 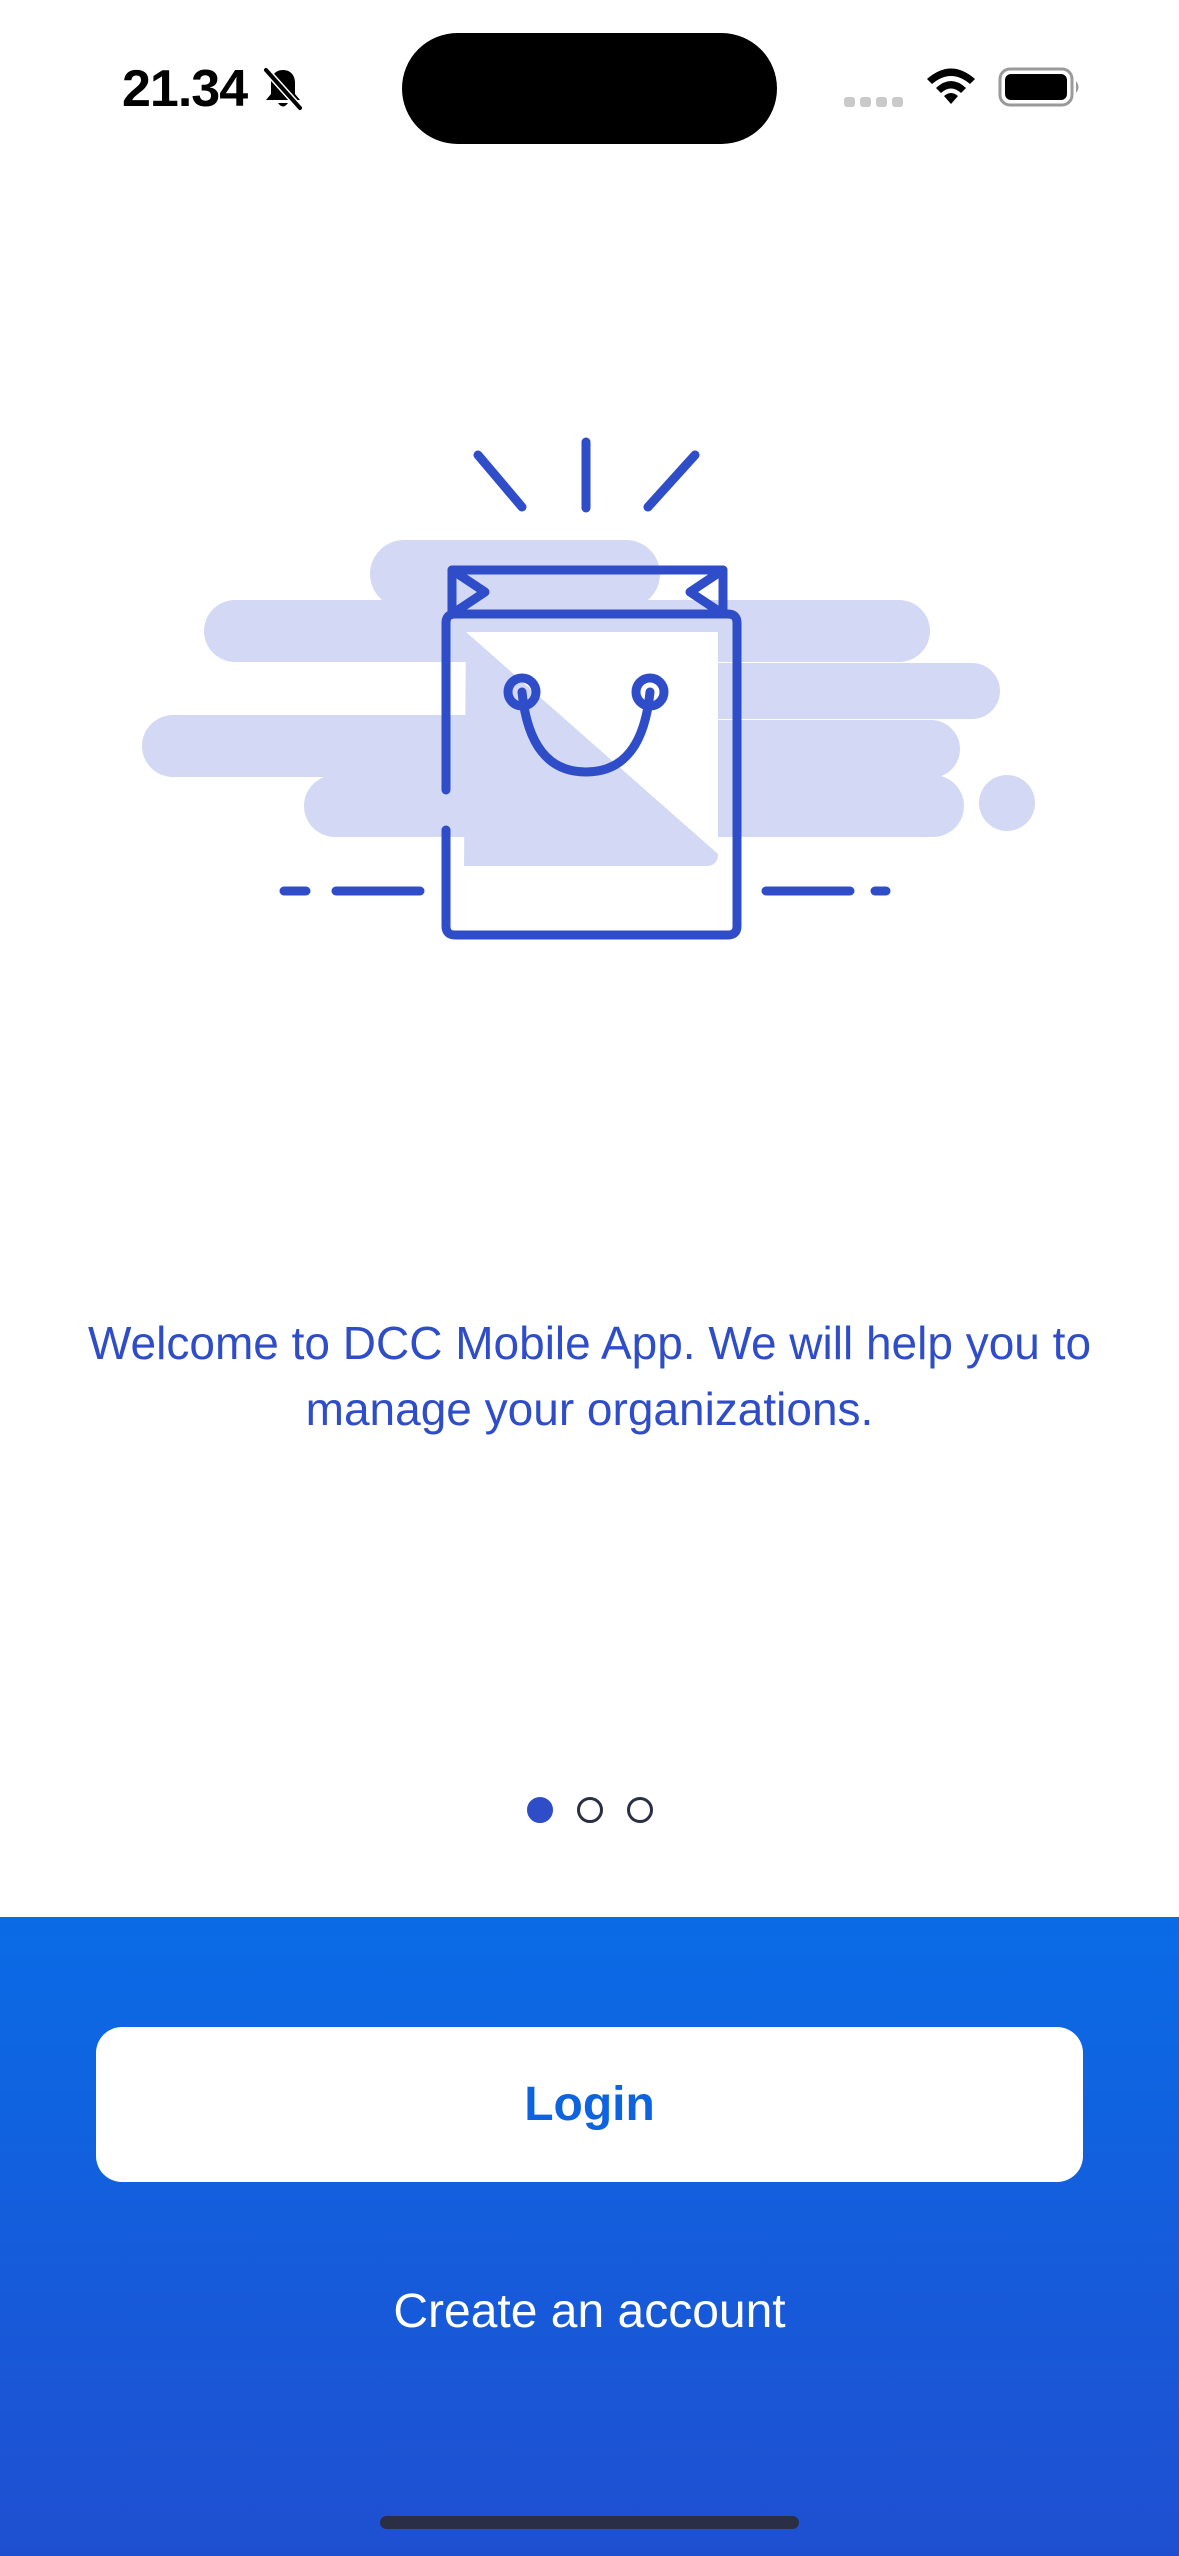 I want to click on status-time: 21.34, so click(x=185, y=89).